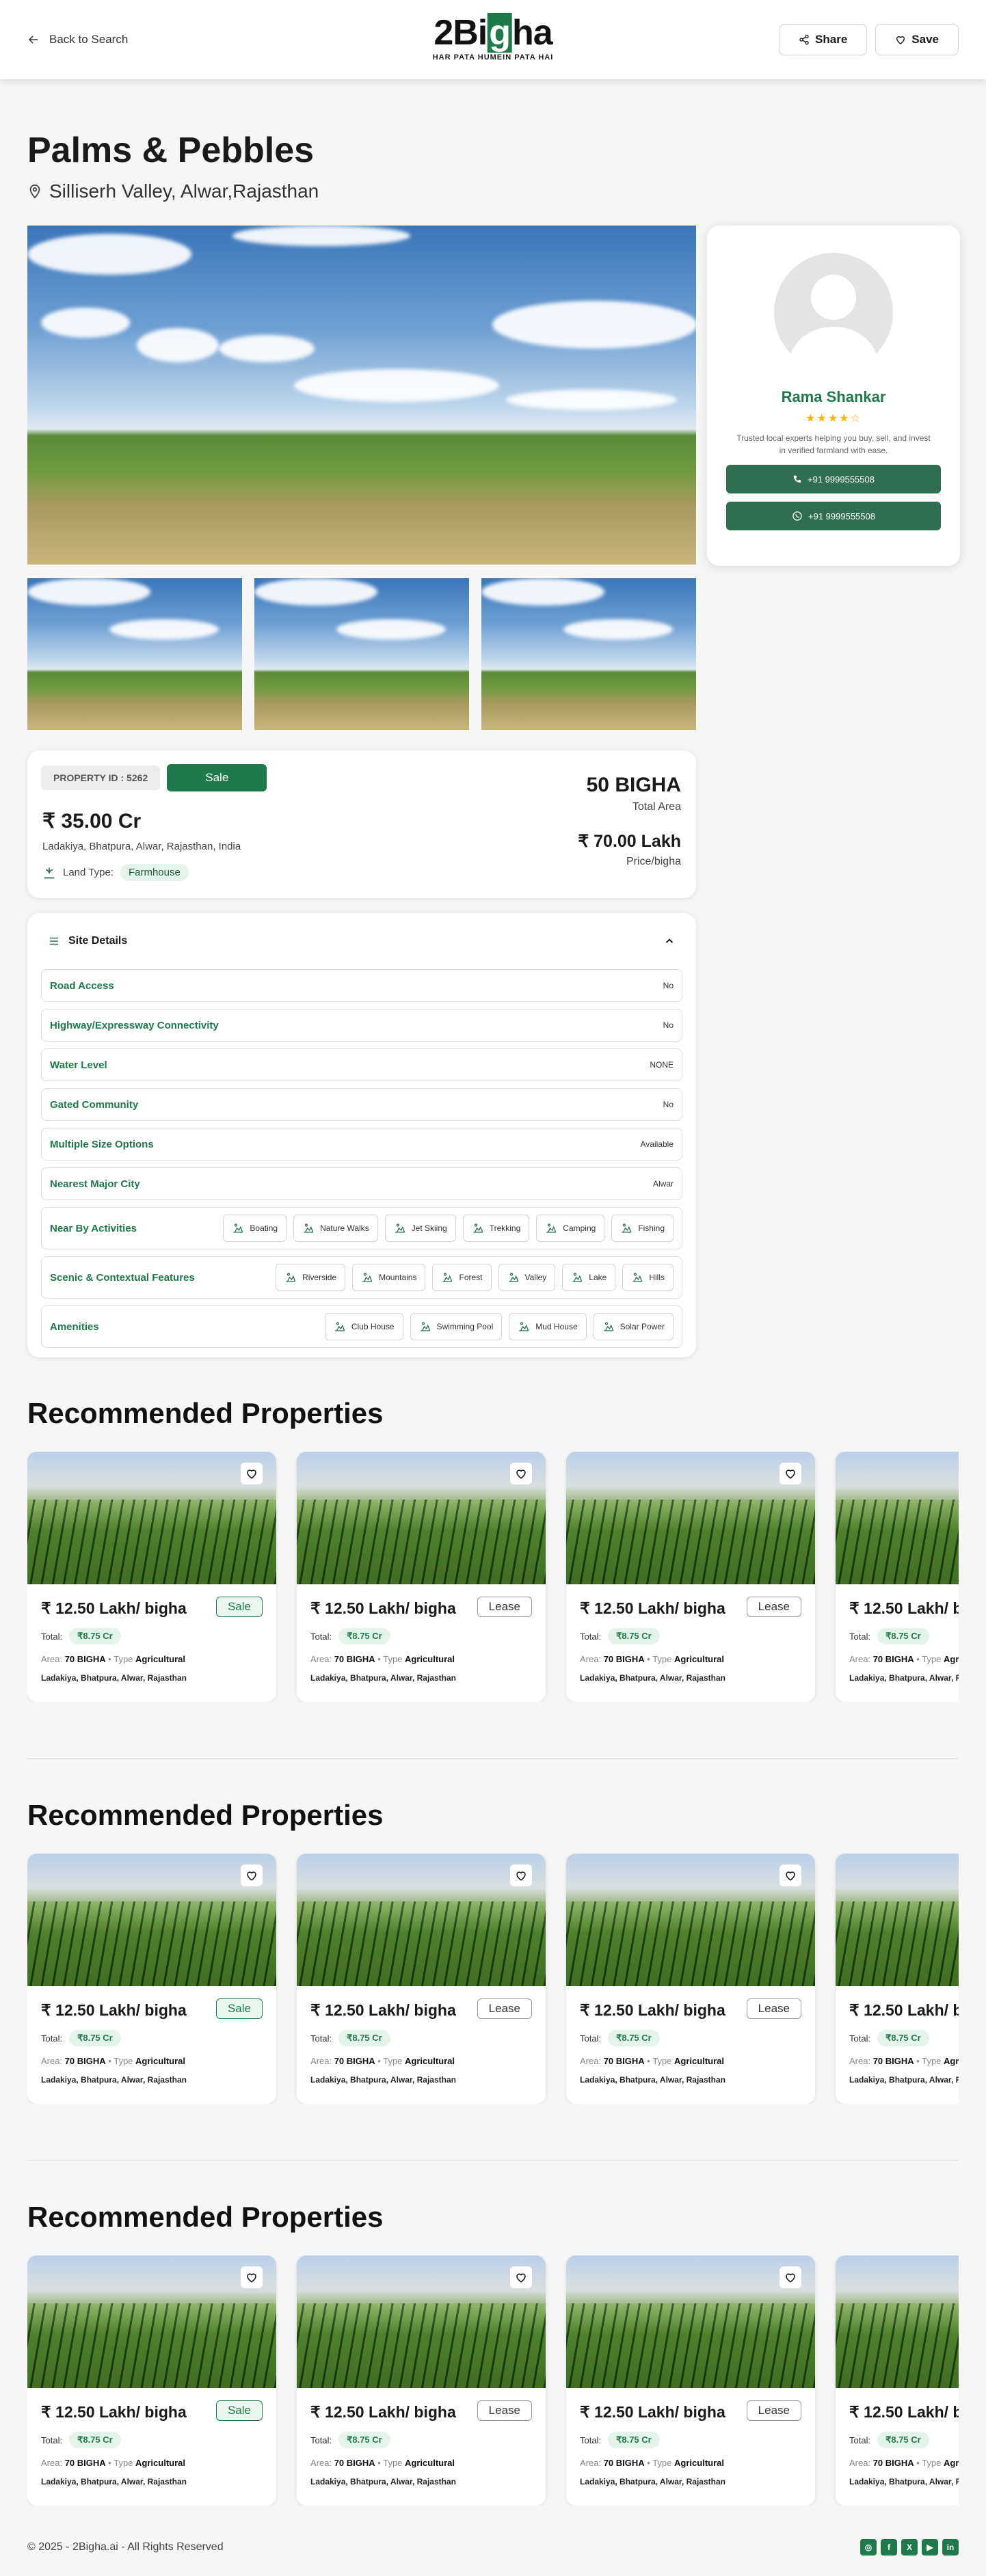 The image size is (986, 2576). Describe the element at coordinates (670, 941) in the screenshot. I see `chevron-up-icon` at that location.